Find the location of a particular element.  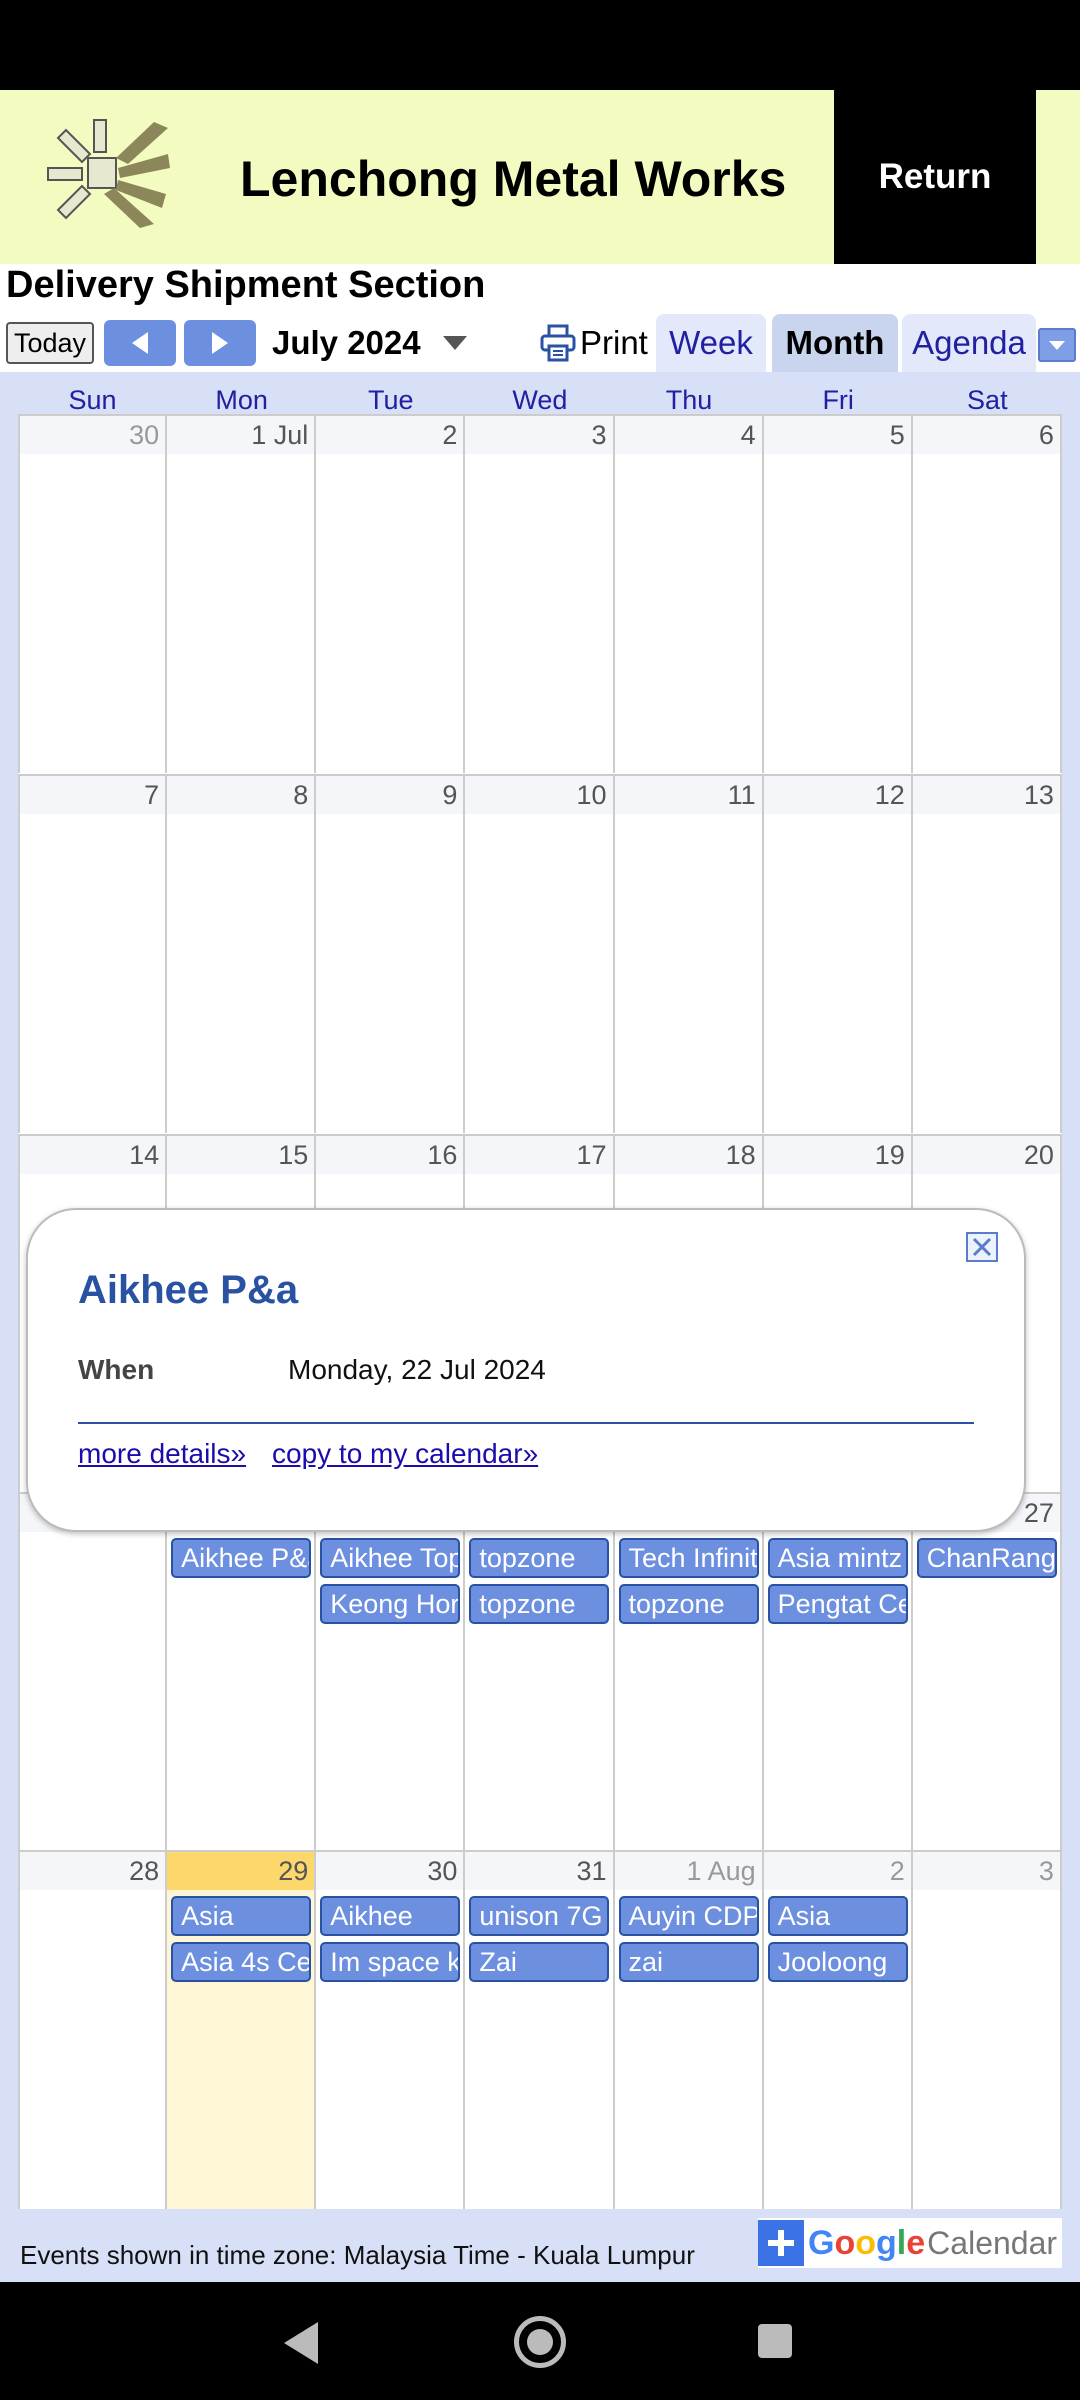

day-number: 15 is located at coordinates (241, 1155).